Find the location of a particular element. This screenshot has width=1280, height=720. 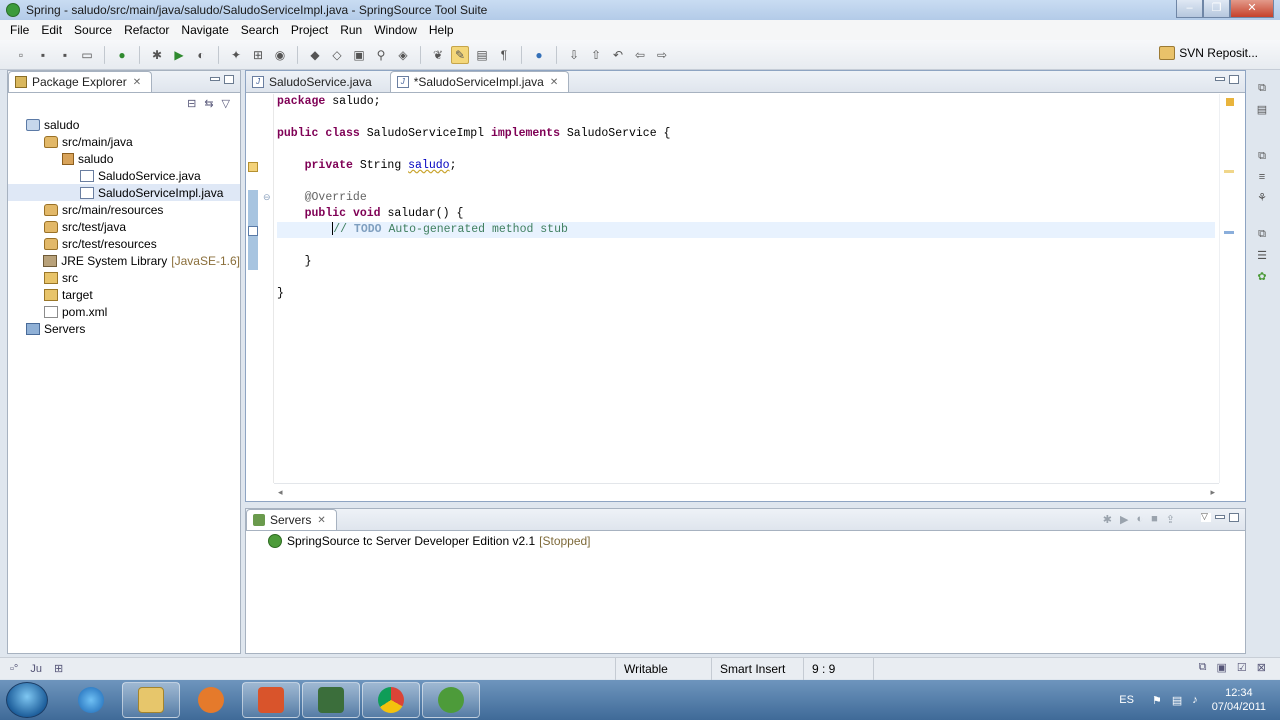

tree-item: src/test/resources is located at coordinates (124, 243).